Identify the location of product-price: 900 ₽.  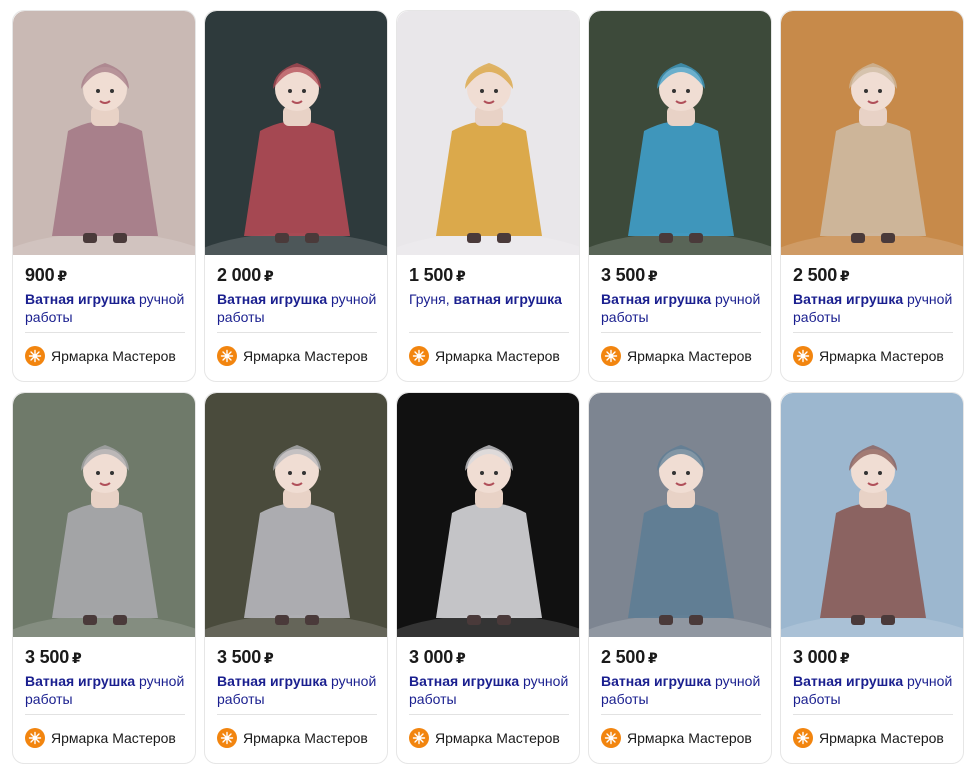
(46, 275).